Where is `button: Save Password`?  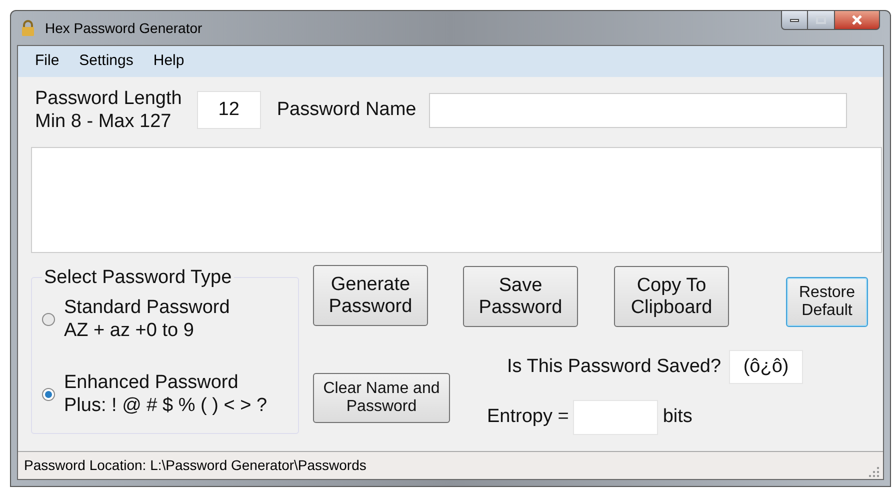 button: Save Password is located at coordinates (520, 296).